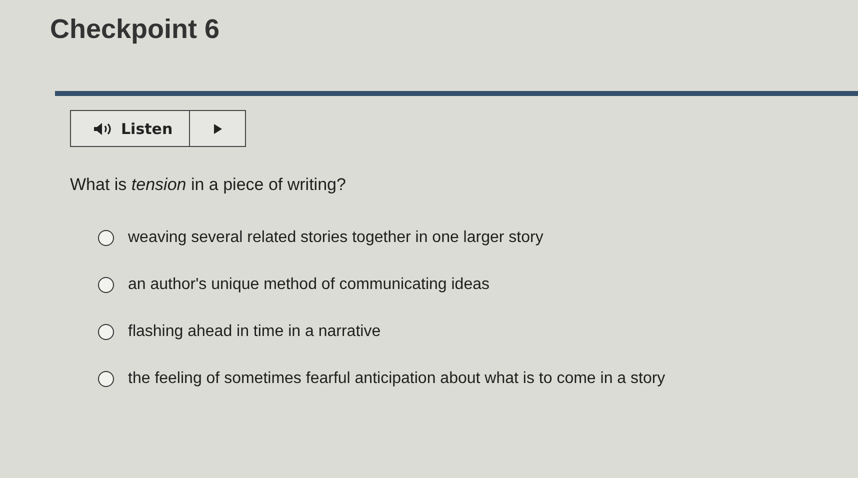 This screenshot has width=858, height=478. I want to click on option-label: the feeling of sometimes fearful anticipation about what is to come in a story, so click(397, 379).